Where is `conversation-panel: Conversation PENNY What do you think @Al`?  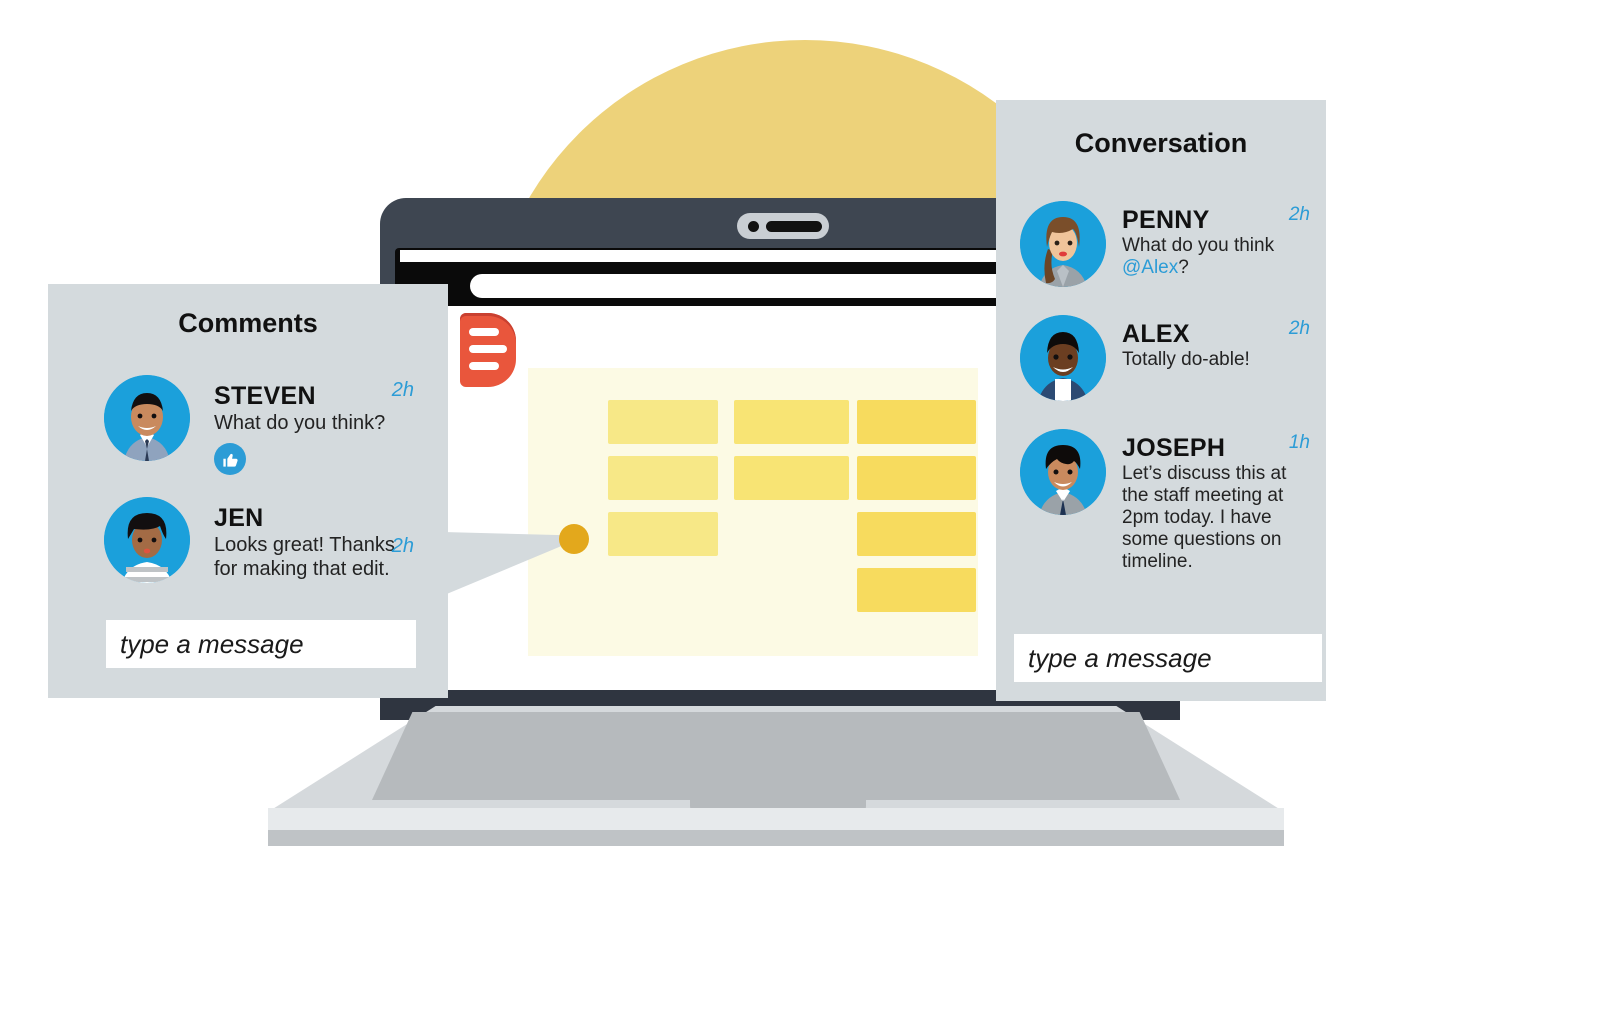
conversation-panel: Conversation PENNY What do you think @Al is located at coordinates (1161, 400).